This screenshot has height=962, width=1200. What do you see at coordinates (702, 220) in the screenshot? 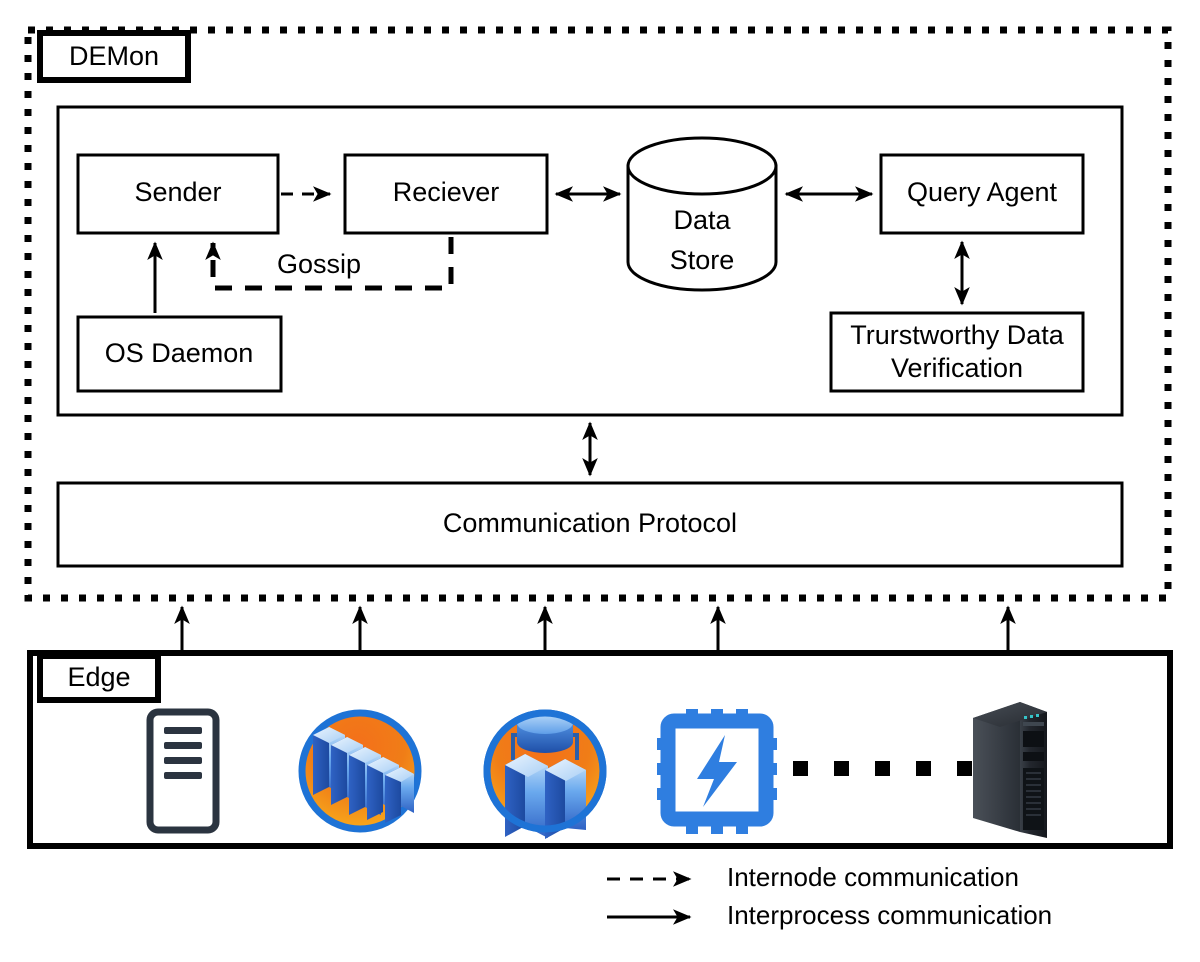
I see `data-store-label-line1: Data` at bounding box center [702, 220].